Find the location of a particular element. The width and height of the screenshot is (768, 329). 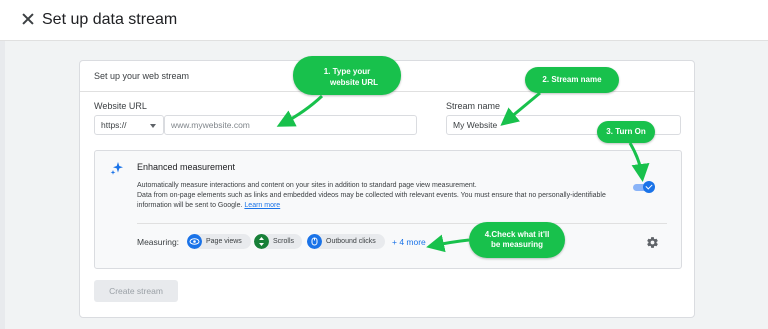

annotation-text: 4.Check what it'll is located at coordinates (517, 234).